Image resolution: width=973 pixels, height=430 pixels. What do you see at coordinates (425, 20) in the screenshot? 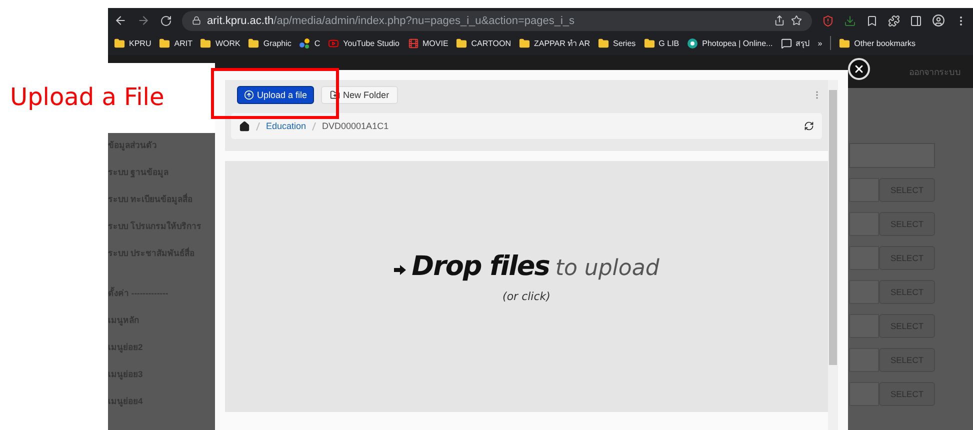
I see `url-path: /ap/media/admin/index.php?nu=pages_i_u&action=pages_i_s` at bounding box center [425, 20].